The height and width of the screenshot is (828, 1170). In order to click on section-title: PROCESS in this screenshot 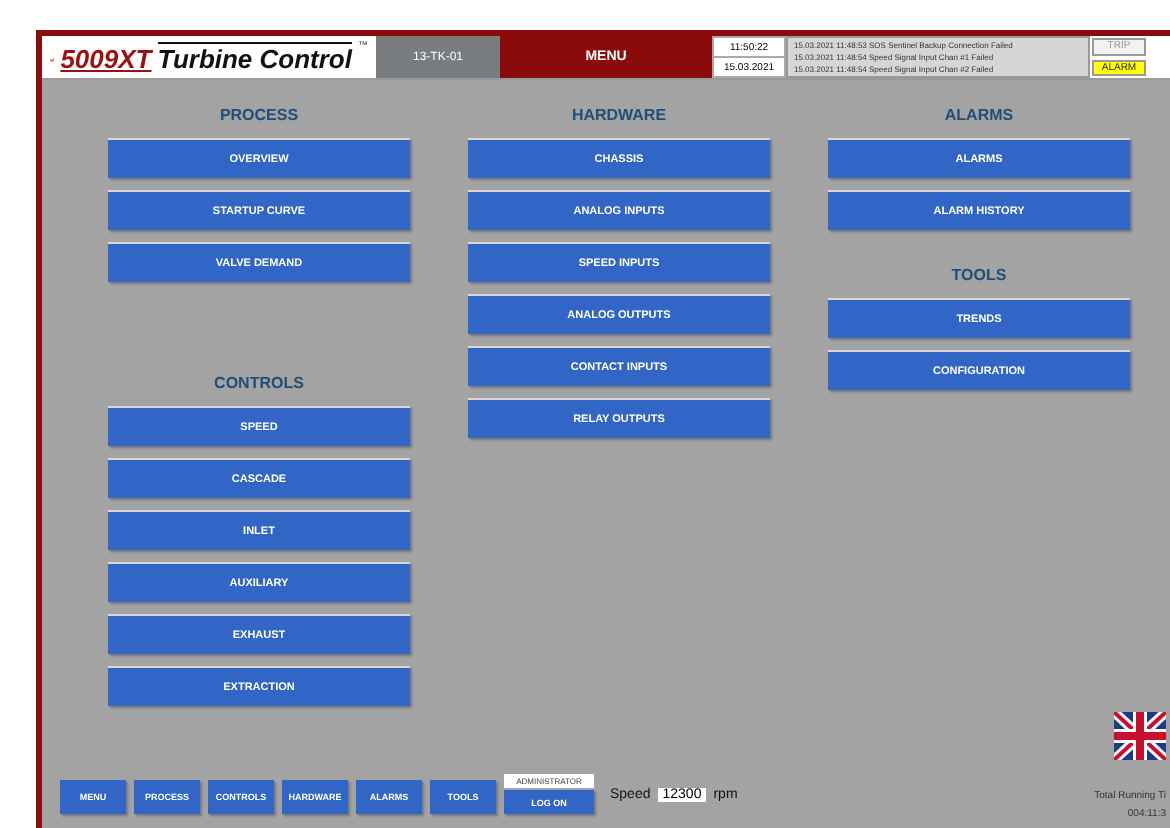, I will do `click(259, 116)`.